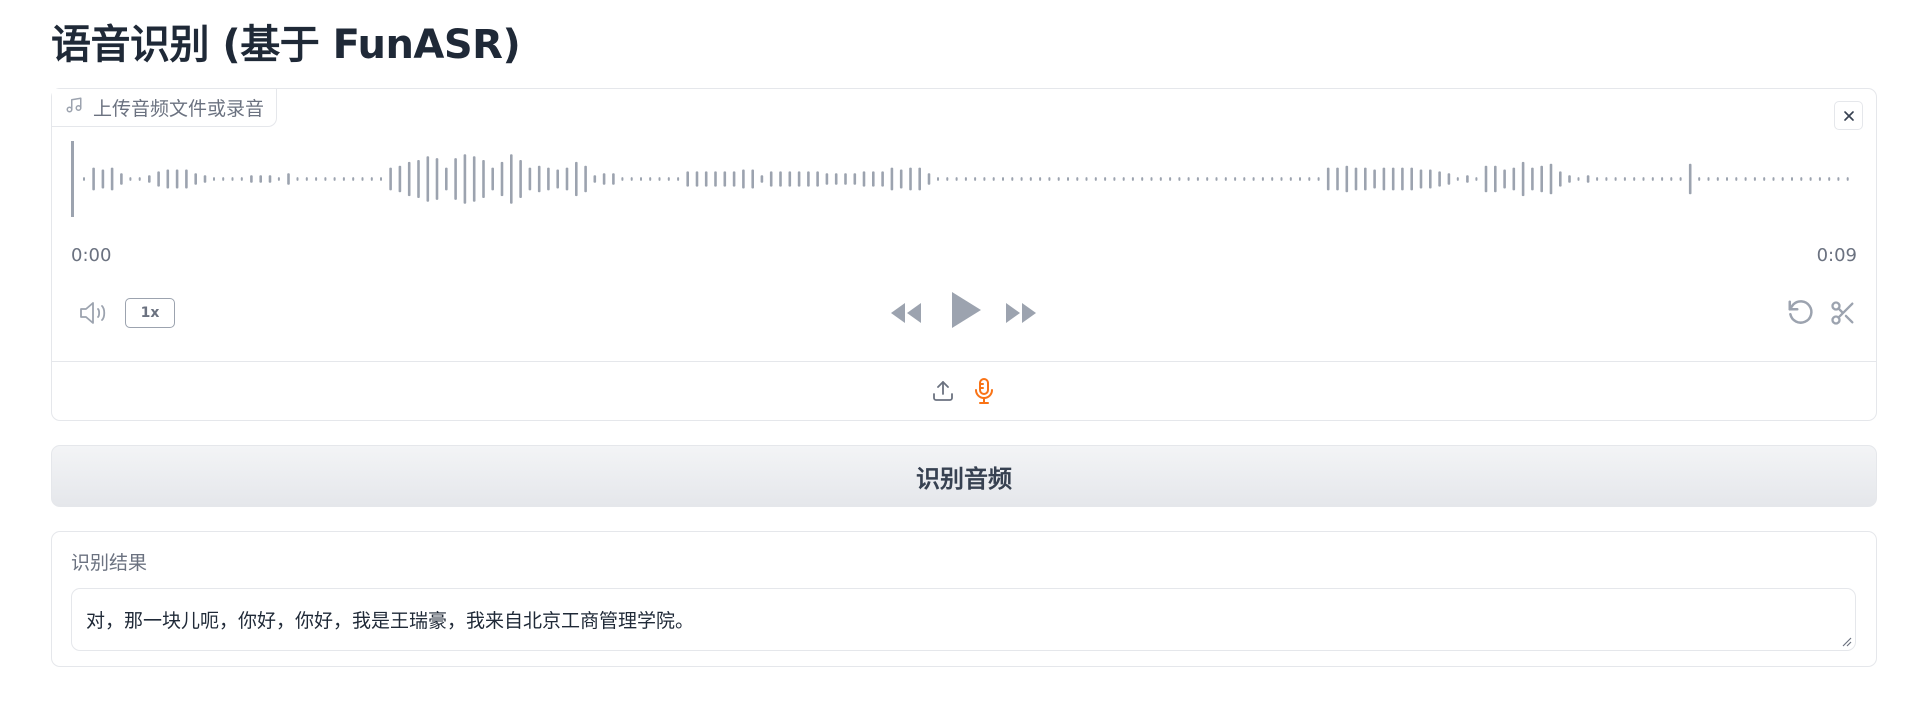 The height and width of the screenshot is (711, 1907). I want to click on playhead-cursor, so click(72, 179).